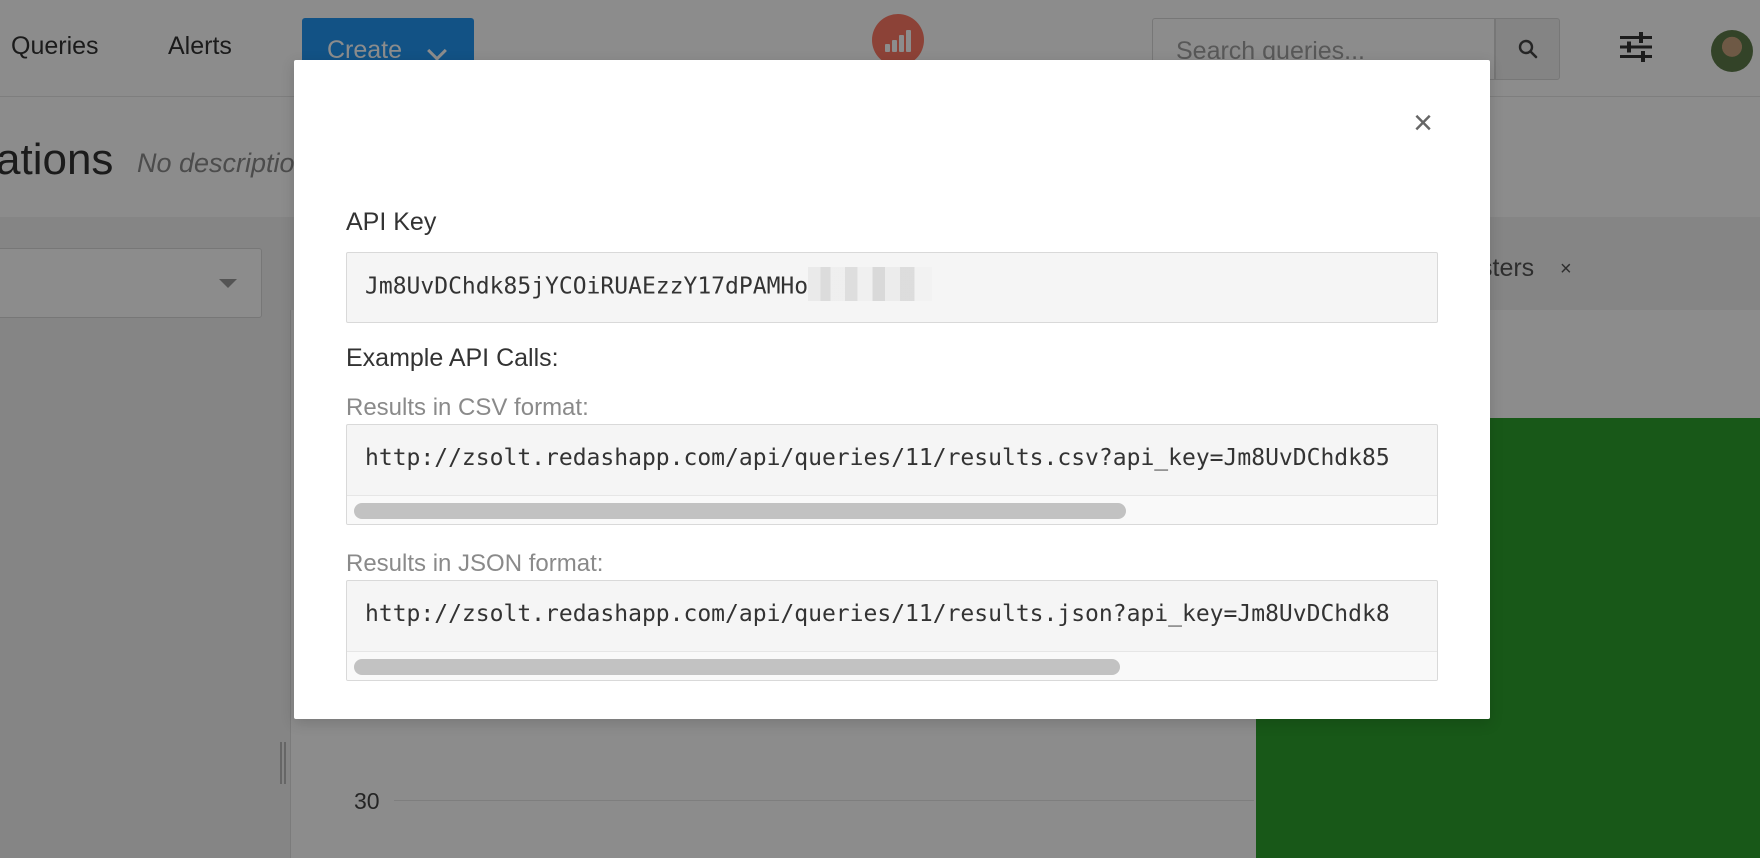 The height and width of the screenshot is (858, 1760). Describe the element at coordinates (587, 286) in the screenshot. I see `api-key-value: Jm8UvDChdk85jYCOiRUAEzzY17dPAMHo` at that location.